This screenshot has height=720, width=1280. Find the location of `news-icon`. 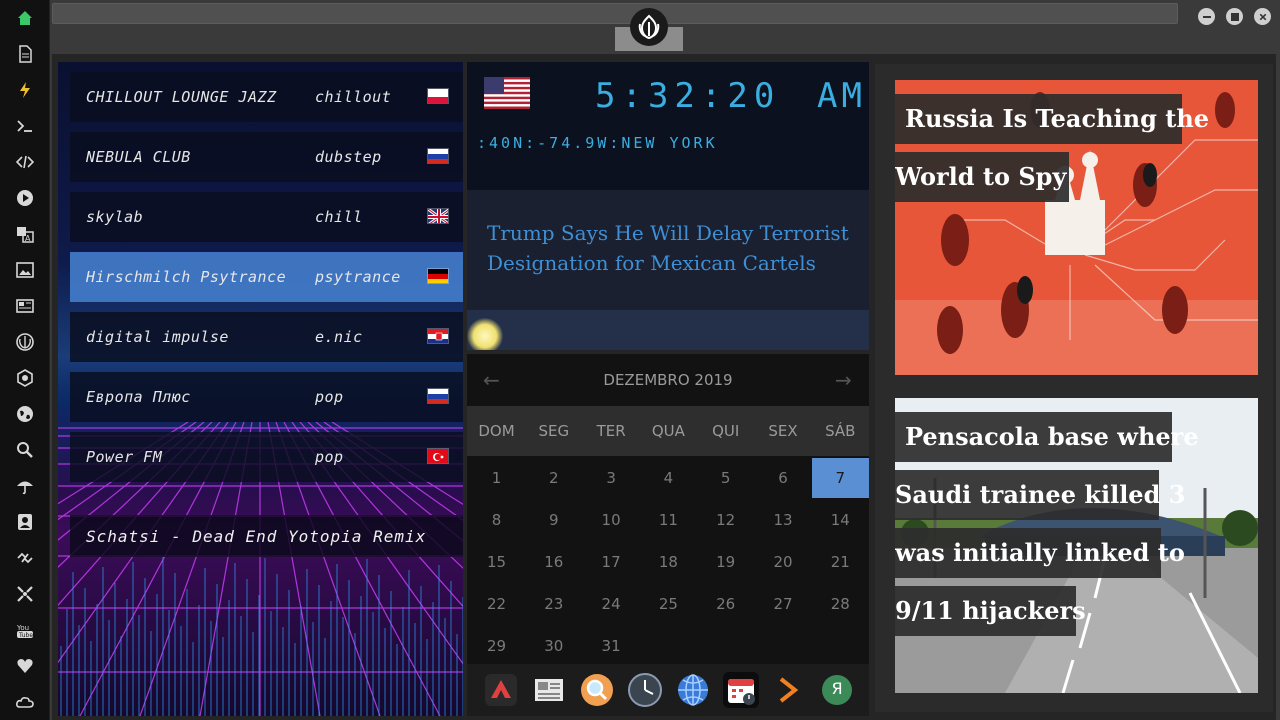

news-icon is located at coordinates (25, 306).